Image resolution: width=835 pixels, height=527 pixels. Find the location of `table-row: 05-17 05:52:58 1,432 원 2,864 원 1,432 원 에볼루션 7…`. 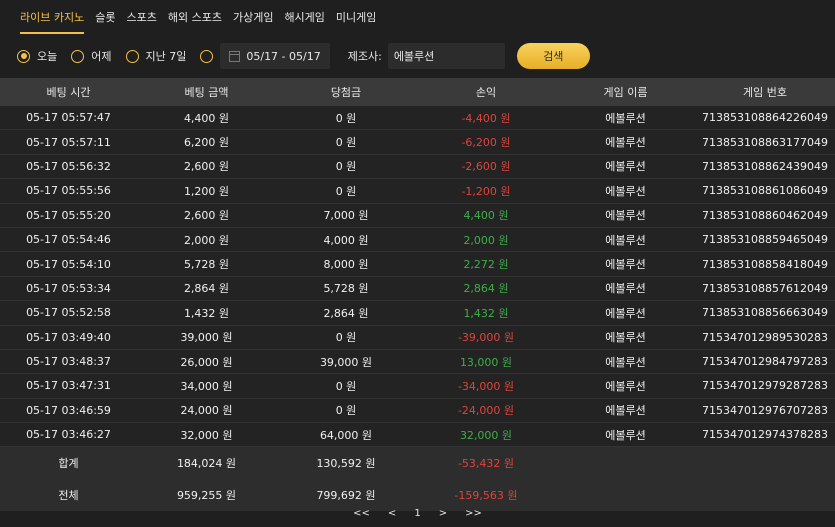

table-row: 05-17 05:52:58 1,432 원 2,864 원 1,432 원 에볼루션 7… is located at coordinates (417, 313).